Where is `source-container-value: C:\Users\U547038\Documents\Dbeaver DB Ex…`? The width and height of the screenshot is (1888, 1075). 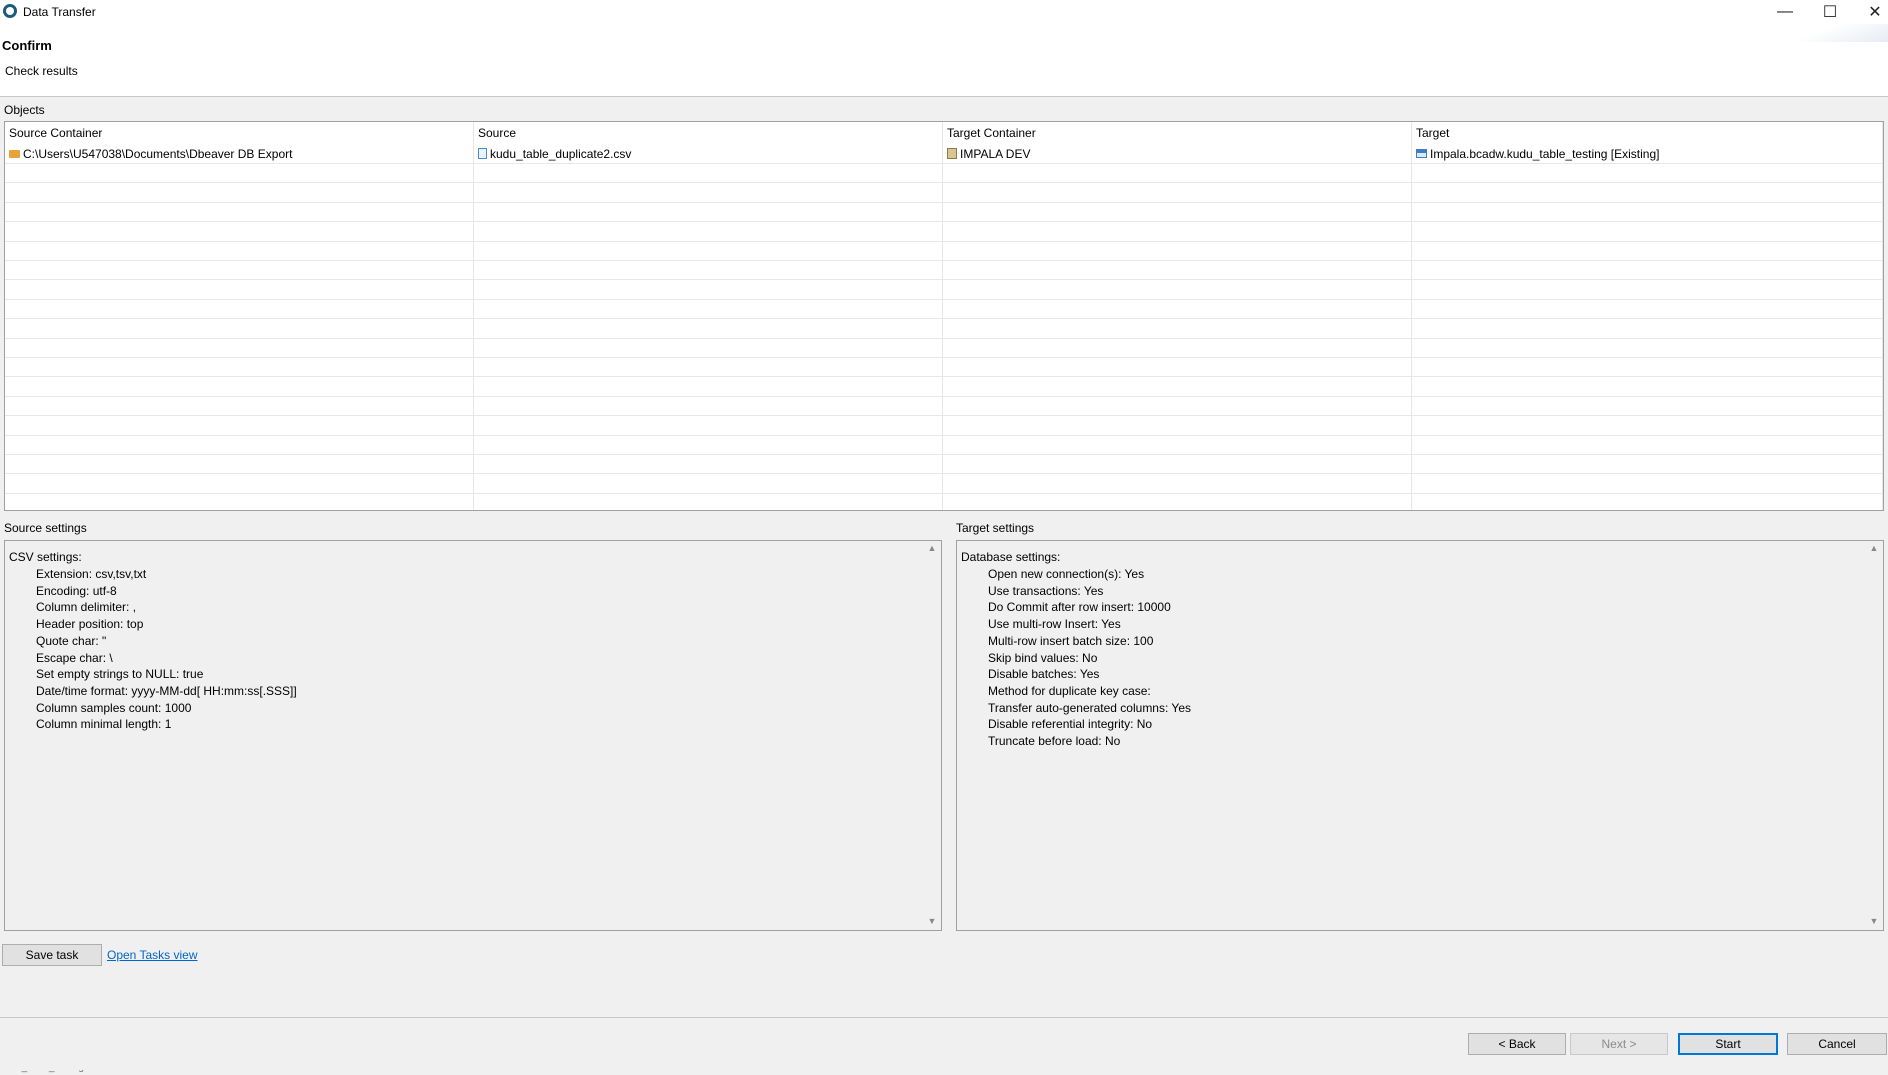 source-container-value: C:\Users\U547038\Documents\Dbeaver DB Ex… is located at coordinates (158, 153).